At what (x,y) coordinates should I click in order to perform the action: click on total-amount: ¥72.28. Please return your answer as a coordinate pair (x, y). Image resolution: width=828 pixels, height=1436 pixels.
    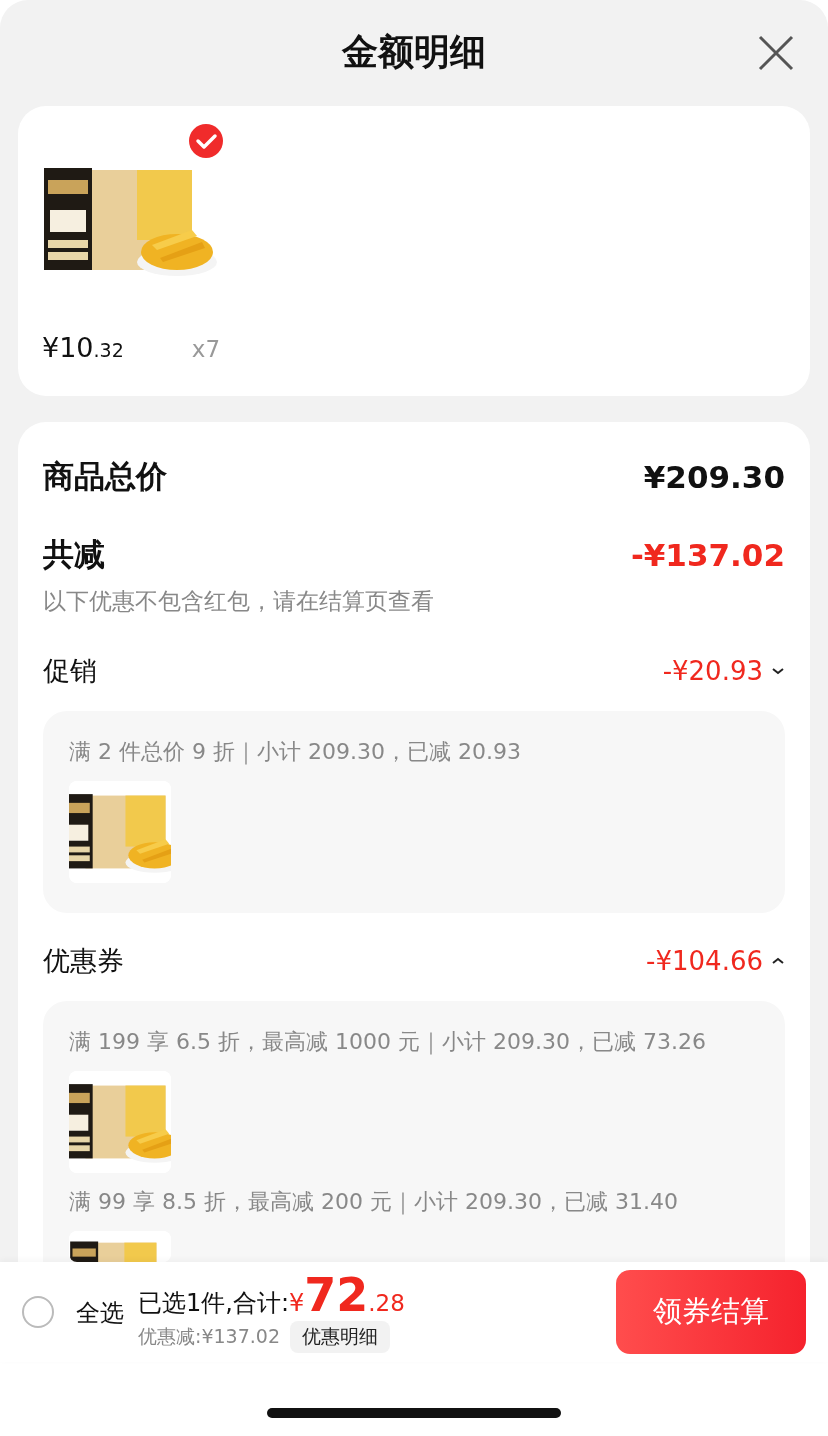
    Looking at the image, I should click on (347, 1294).